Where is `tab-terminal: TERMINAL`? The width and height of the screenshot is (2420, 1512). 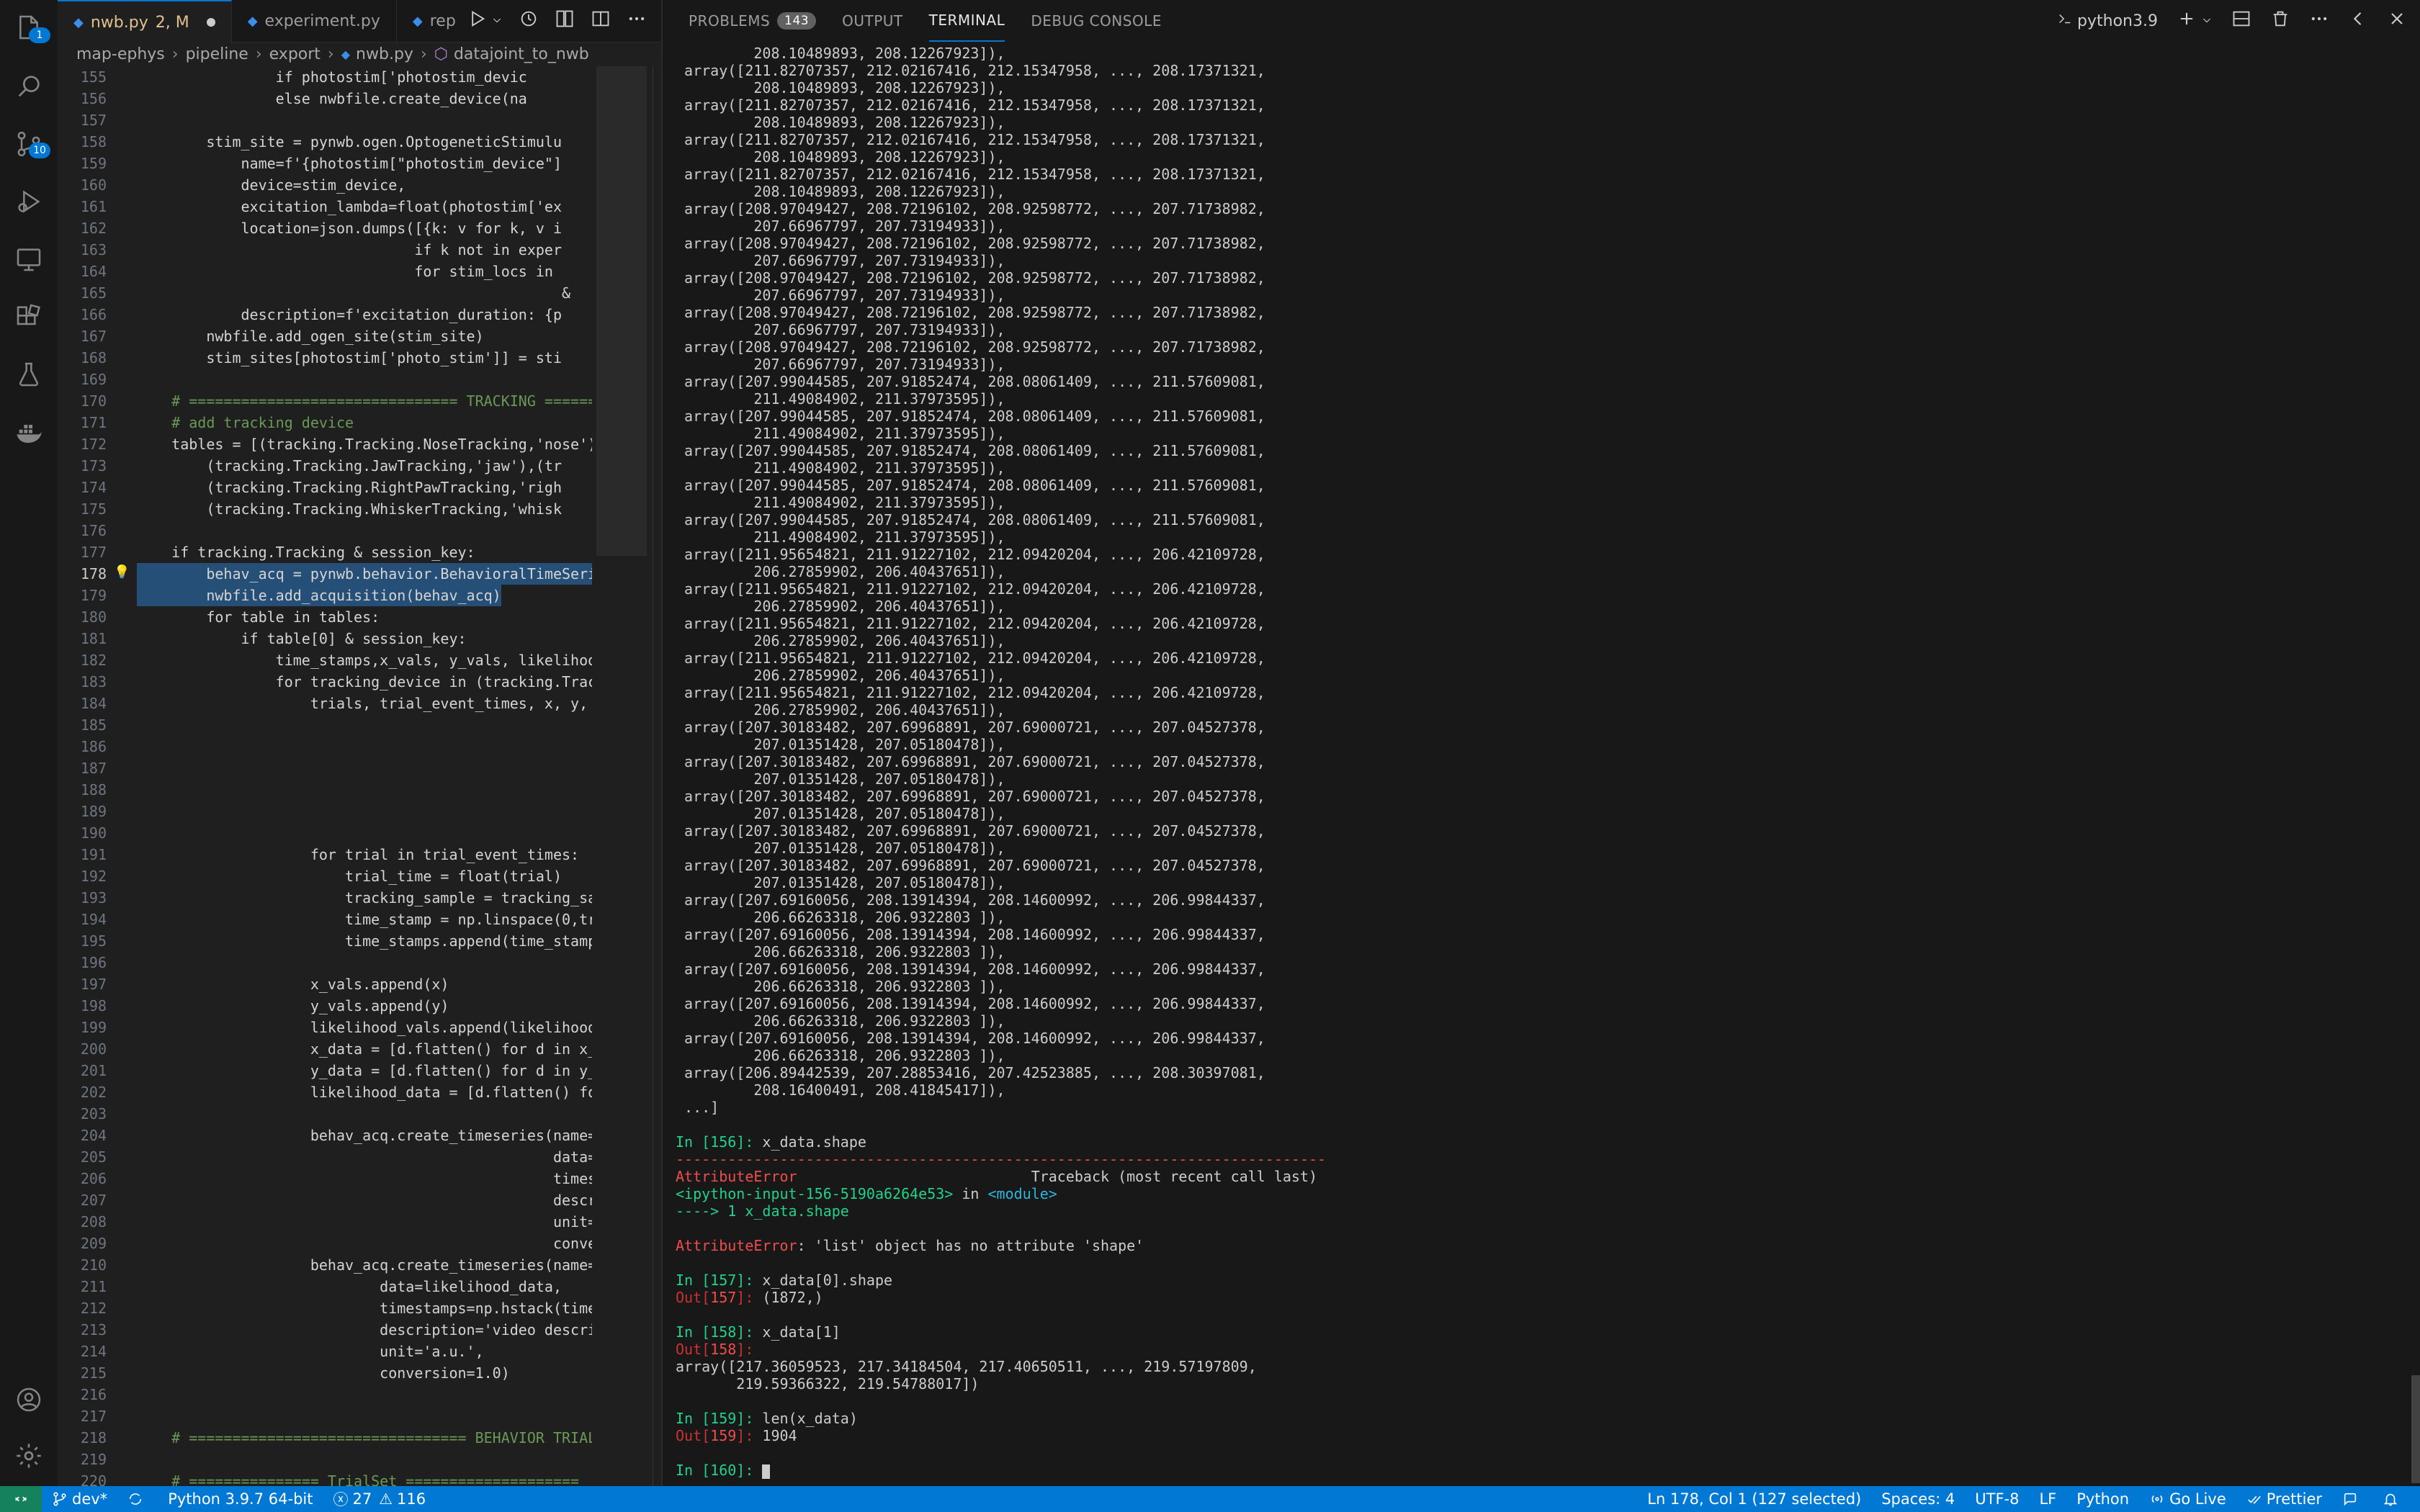
tab-terminal: TERMINAL is located at coordinates (966, 21).